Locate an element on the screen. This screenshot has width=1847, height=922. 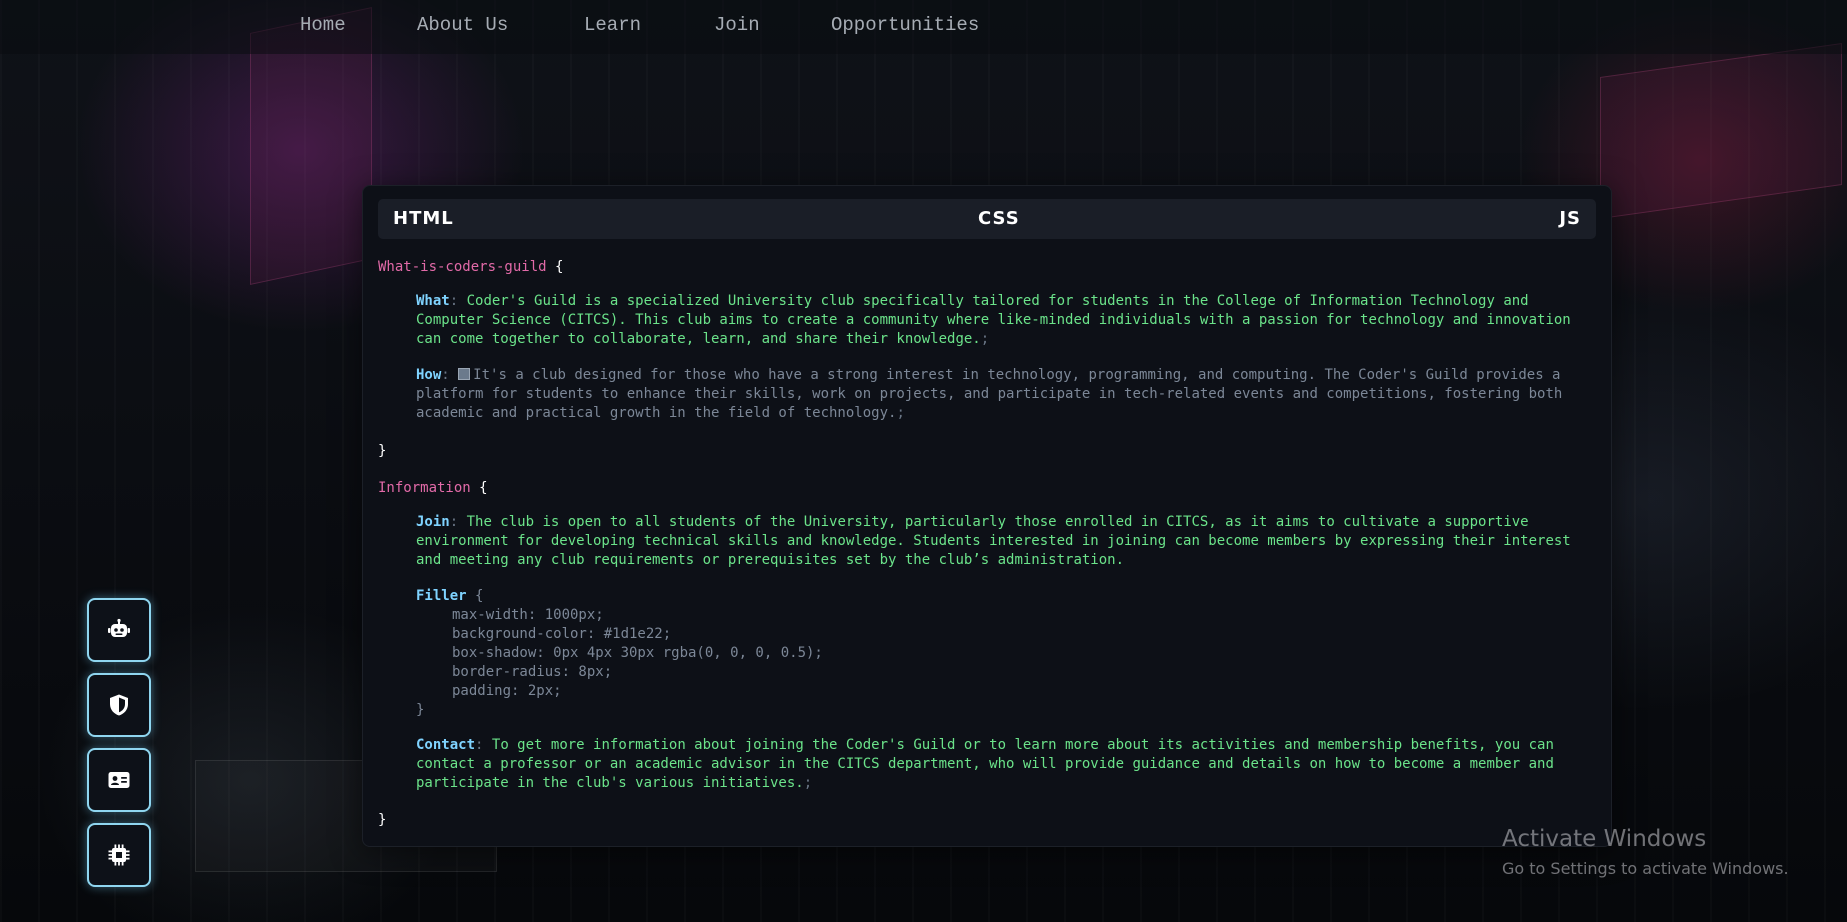
code-selector-line: What-is-coders-guild { is located at coordinates (987, 267).